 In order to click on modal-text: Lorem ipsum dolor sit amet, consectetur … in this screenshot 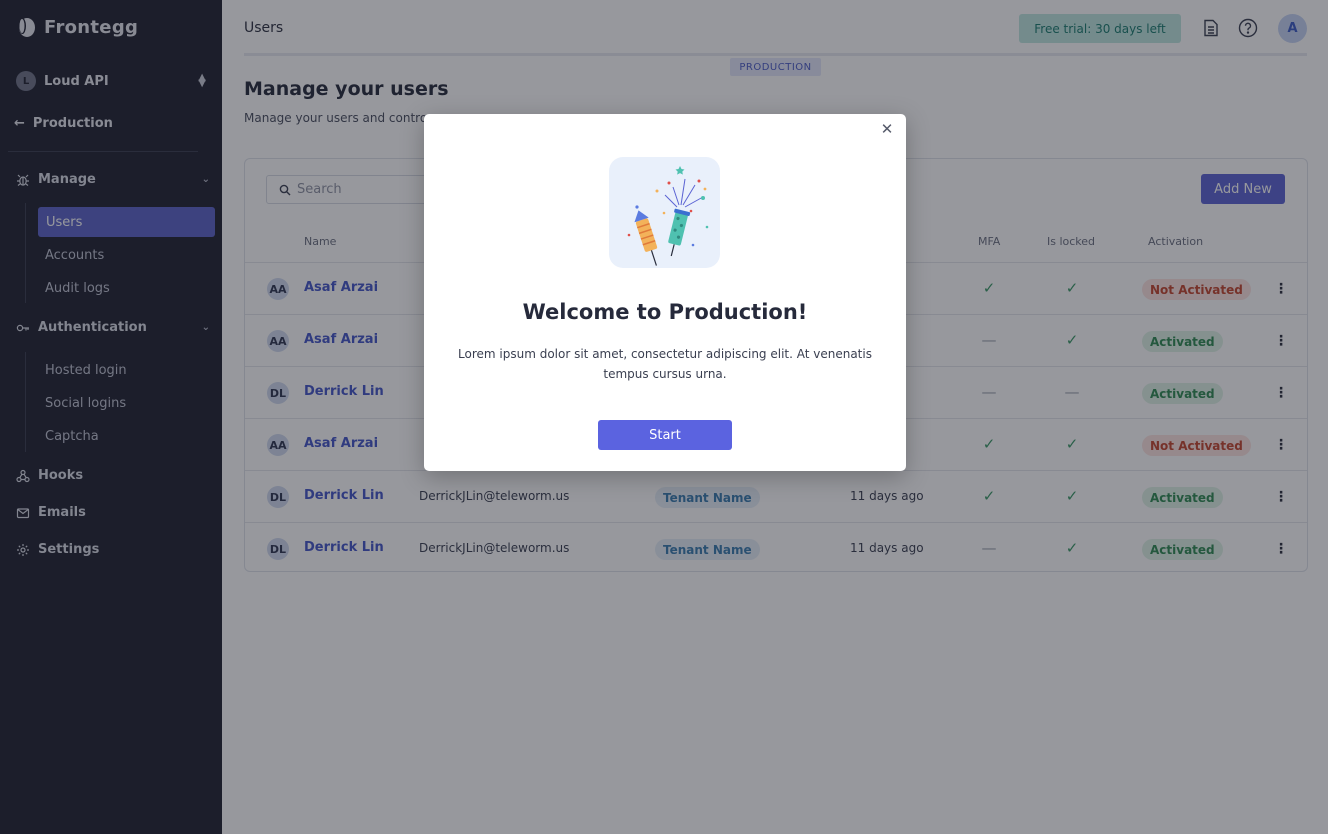, I will do `click(665, 364)`.